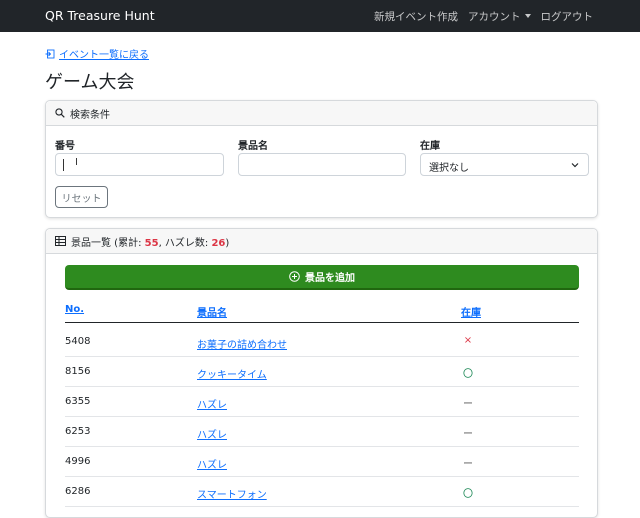 The width and height of the screenshot is (640, 518). I want to click on back-link-label: イベント一覧に戻る, so click(104, 55).